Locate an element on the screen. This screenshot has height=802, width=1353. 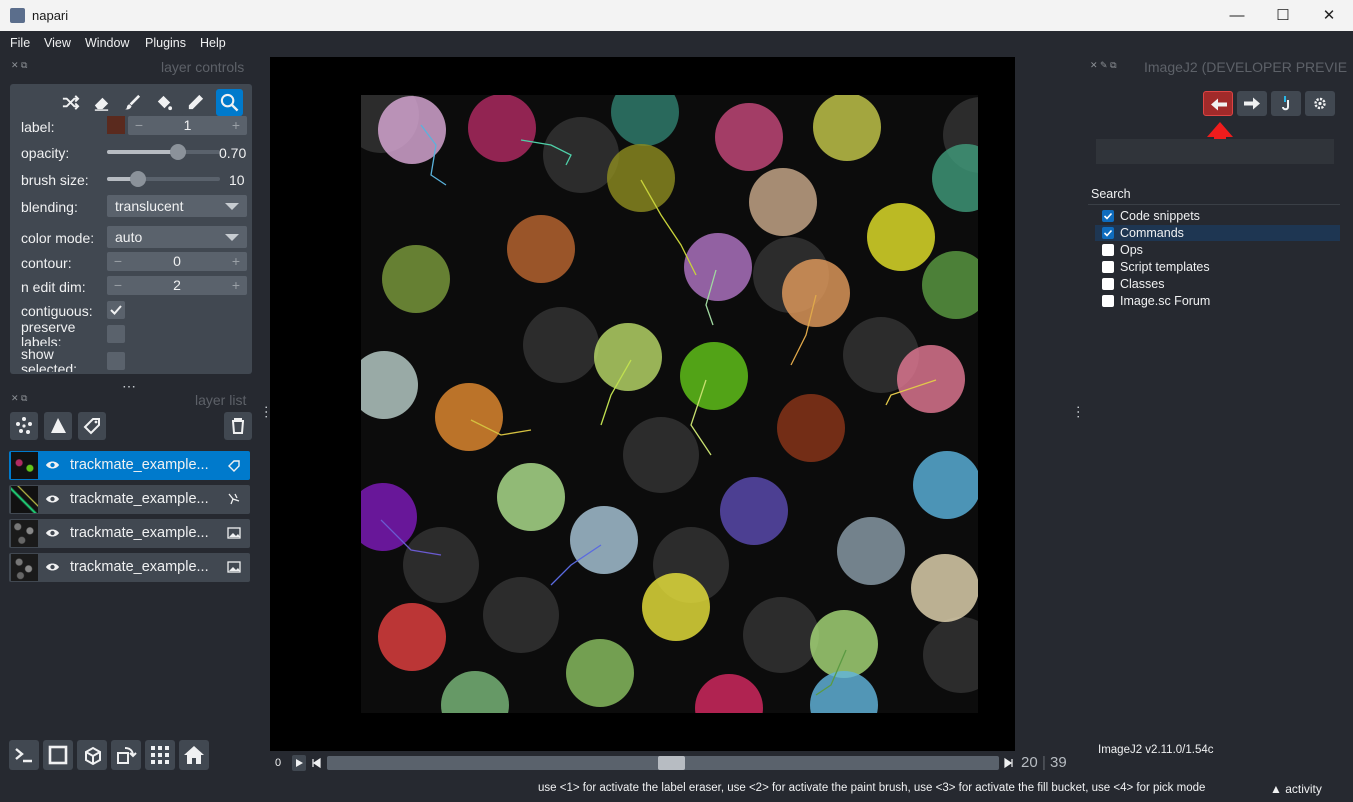
splitter-handle-icon: ⋯ is located at coordinates (129, 386).